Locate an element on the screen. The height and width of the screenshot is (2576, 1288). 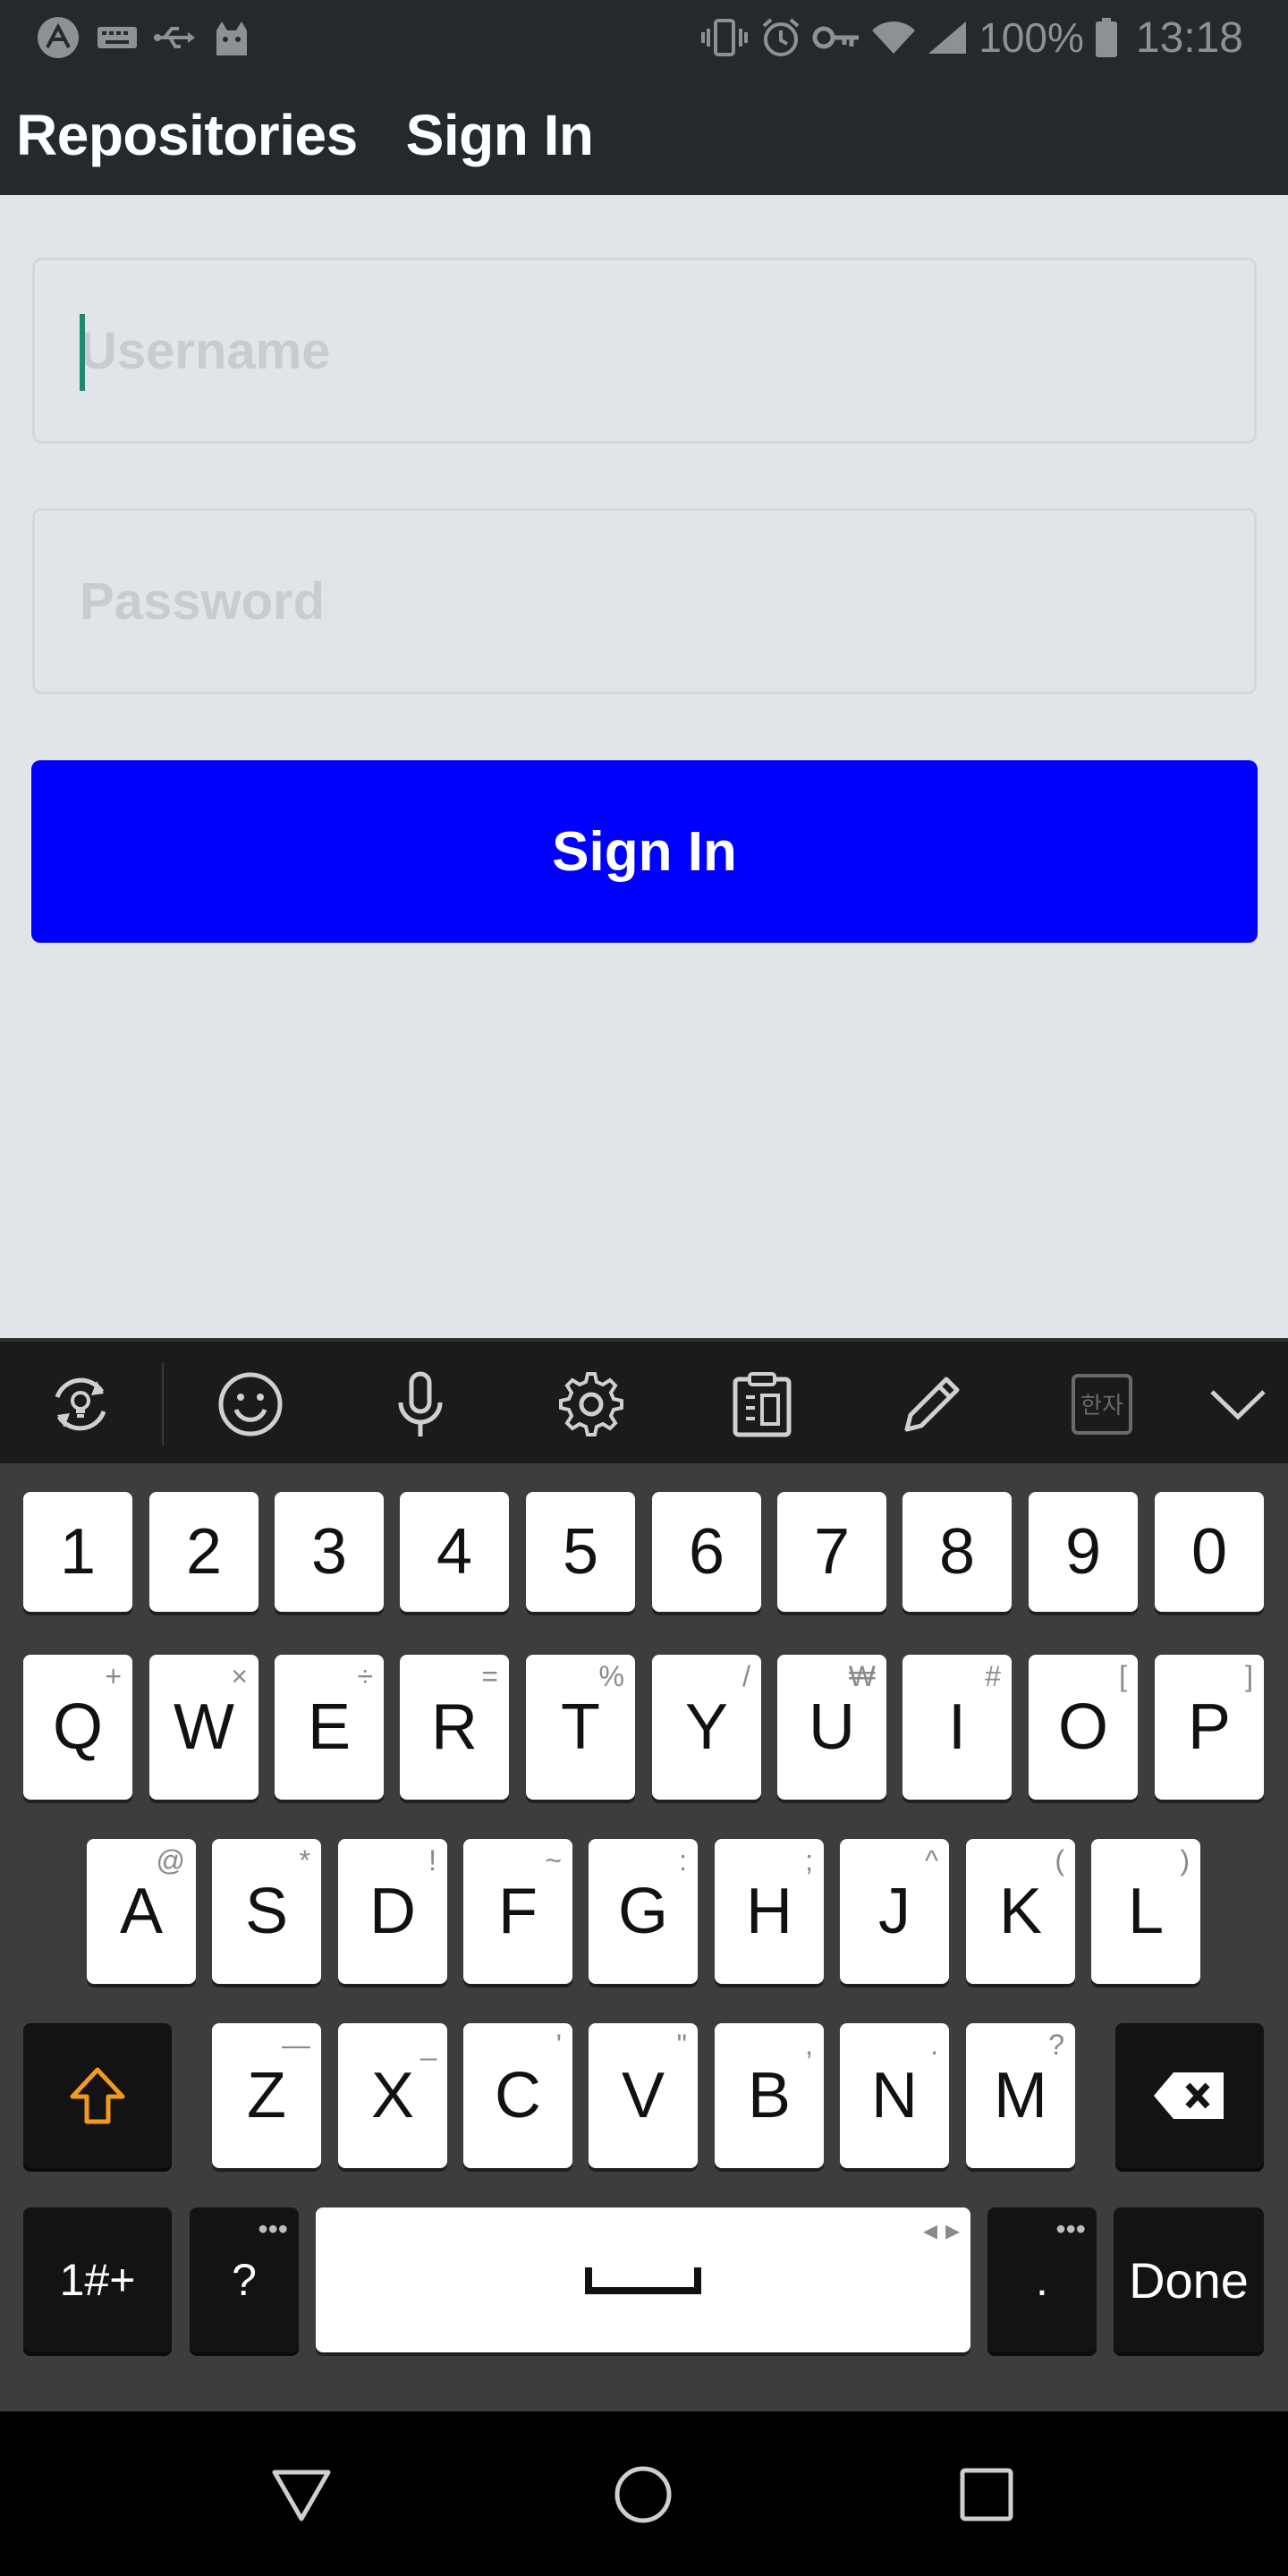
battery-percent: 100% is located at coordinates (1031, 37).